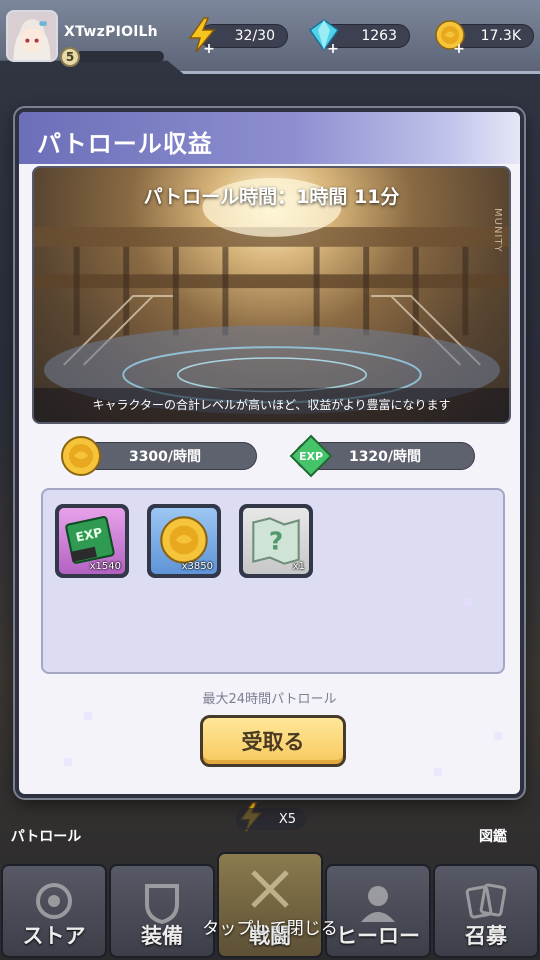 The image size is (540, 960). I want to click on modal-header: パトロール収益, so click(269, 138).